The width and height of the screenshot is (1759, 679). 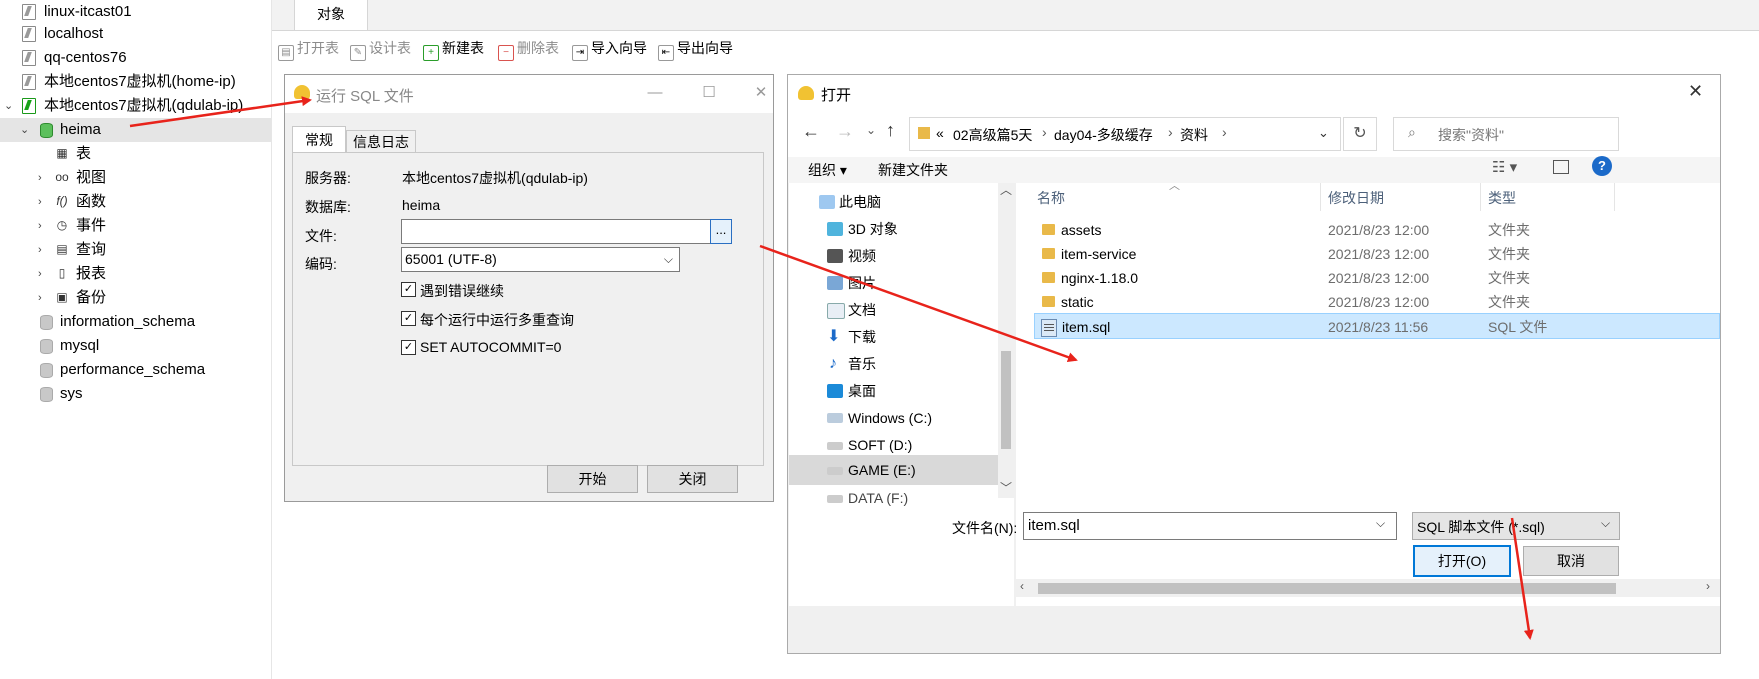 I want to click on search-box: ⌕ 搜索"资料", so click(x=1506, y=134).